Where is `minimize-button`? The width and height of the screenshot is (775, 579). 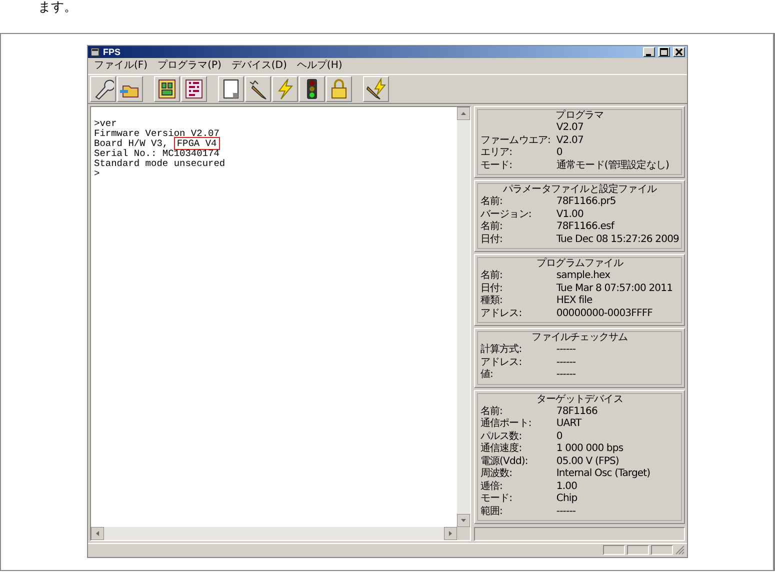 minimize-button is located at coordinates (649, 52).